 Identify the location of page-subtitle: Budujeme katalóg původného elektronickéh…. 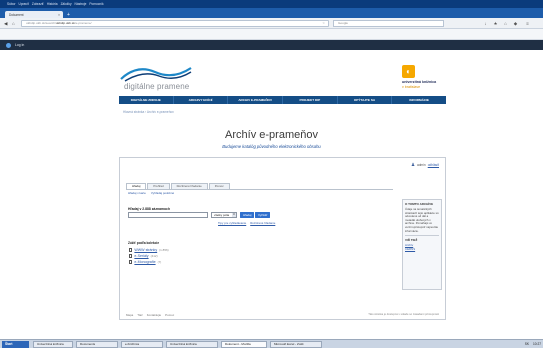
(271, 146).